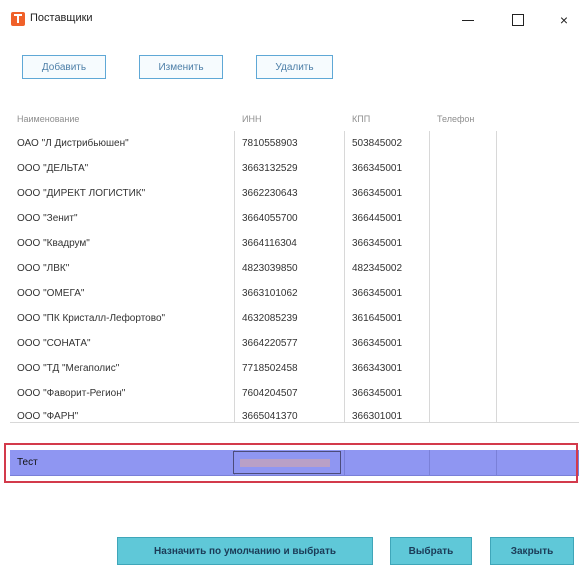 The width and height of the screenshot is (579, 574). I want to click on cell-name: ООО "ЛВК", so click(122, 268).